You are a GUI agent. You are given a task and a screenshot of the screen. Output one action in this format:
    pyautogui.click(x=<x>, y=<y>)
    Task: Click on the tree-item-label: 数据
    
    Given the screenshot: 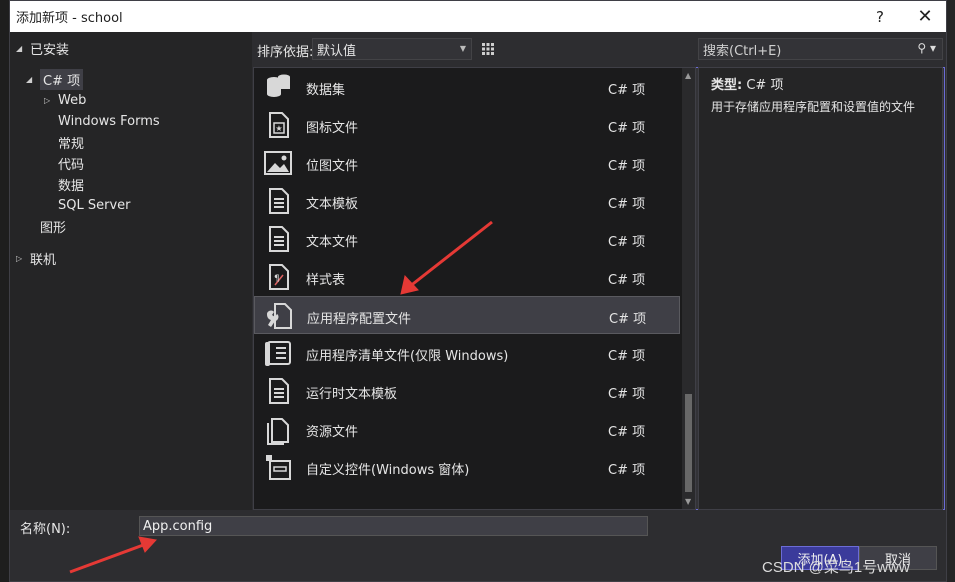 What is the action you would take?
    pyautogui.click(x=71, y=186)
    